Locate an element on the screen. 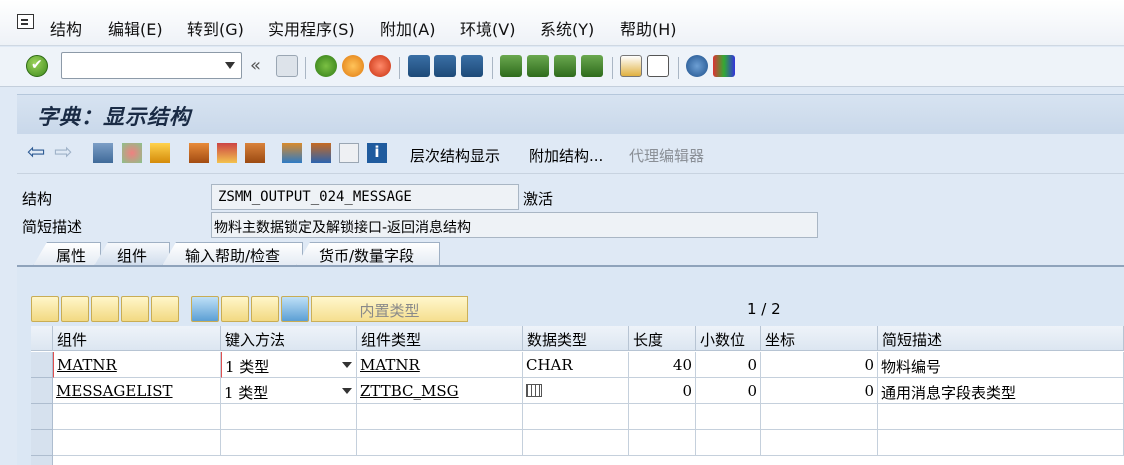 This screenshot has width=1124, height=465. layout-icon is located at coordinates (724, 66).